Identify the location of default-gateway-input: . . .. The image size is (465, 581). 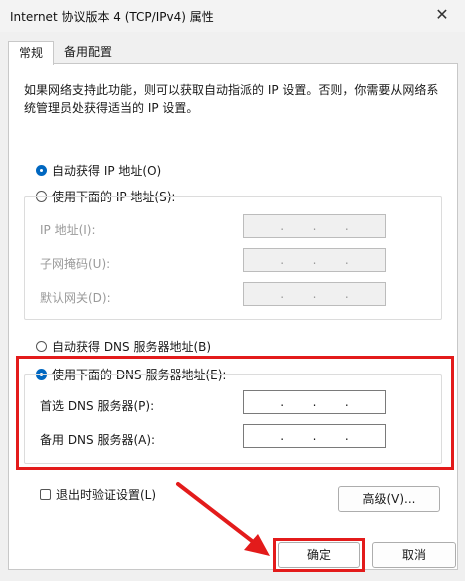
(314, 294).